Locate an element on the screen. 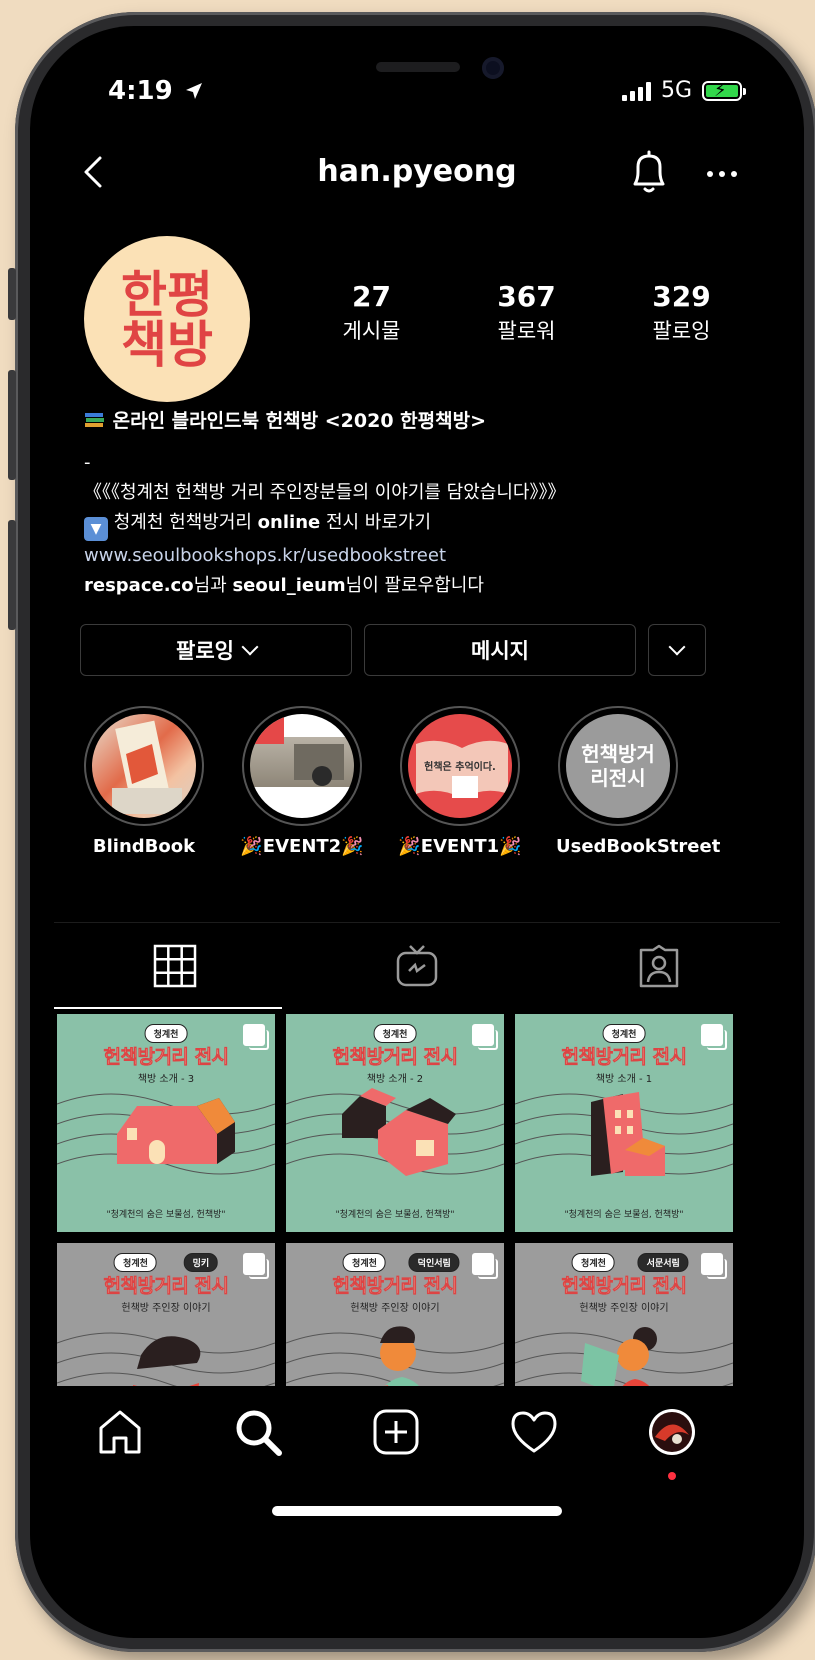 This screenshot has height=1660, width=815. profile-stats: 27 게시물 367 팔로워 329 팔로잉 is located at coordinates (526, 312).